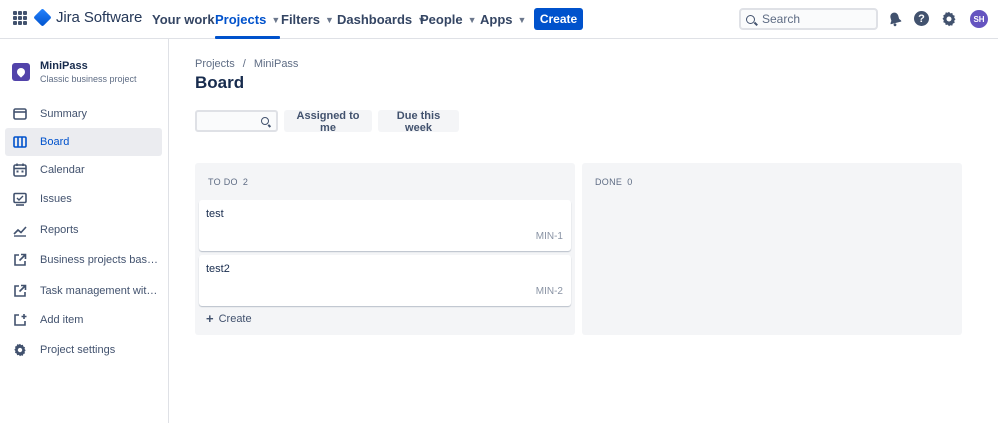  I want to click on calendar-icon, so click(20, 170).